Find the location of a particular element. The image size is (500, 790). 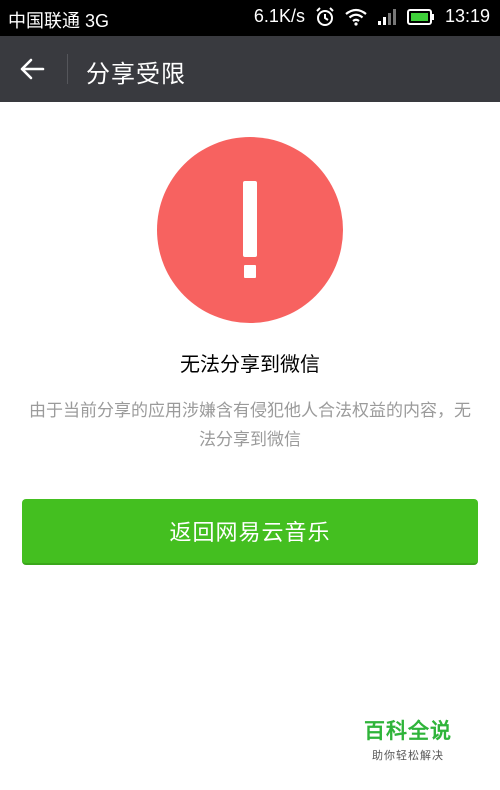

page-title: 分享受限 is located at coordinates (136, 74).